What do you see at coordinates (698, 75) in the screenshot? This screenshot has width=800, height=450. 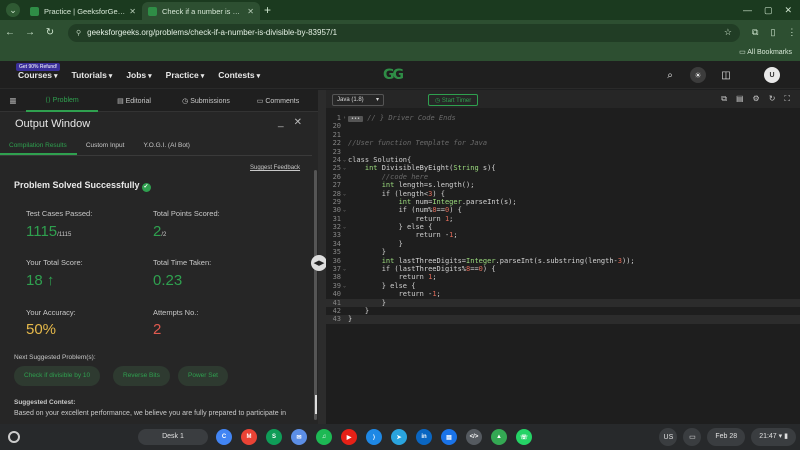 I see `theme-toggle-icon: ☀` at bounding box center [698, 75].